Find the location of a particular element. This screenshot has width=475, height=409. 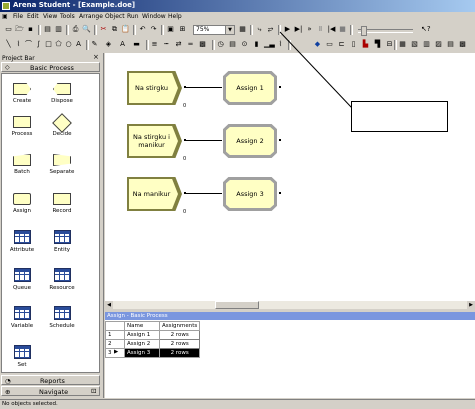

row-pointer-icon: ▶ is located at coordinates (116, 352).